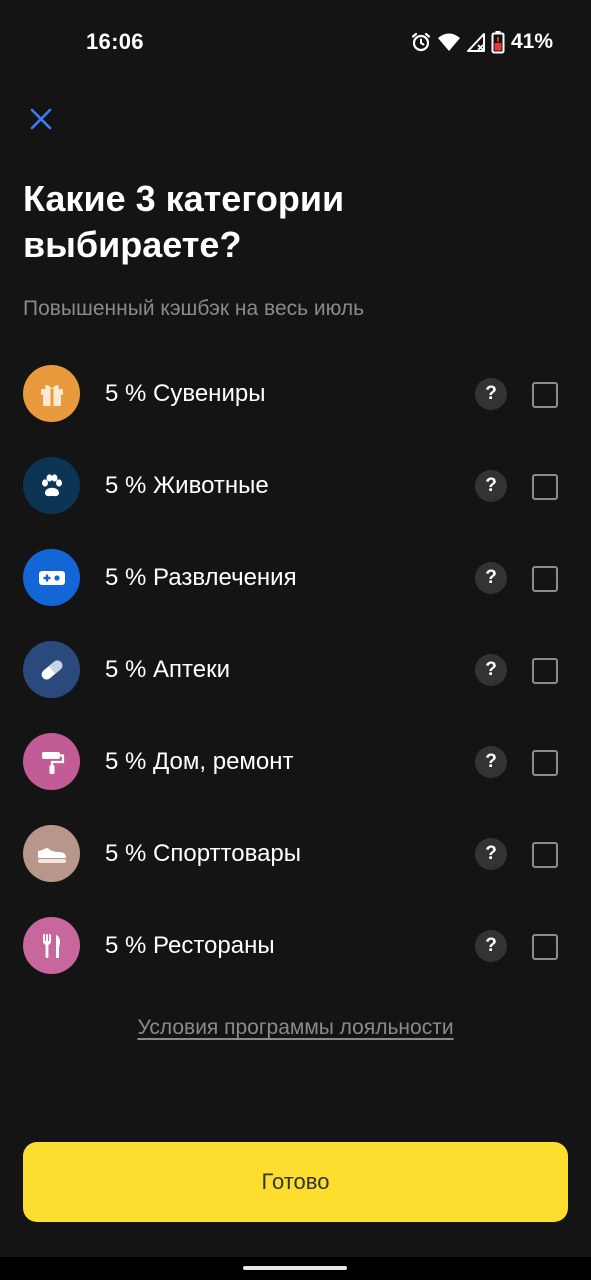 Image resolution: width=591 pixels, height=1280 pixels. Describe the element at coordinates (184, 221) in the screenshot. I see `page-title: Какие 3 категории выбираете?` at that location.